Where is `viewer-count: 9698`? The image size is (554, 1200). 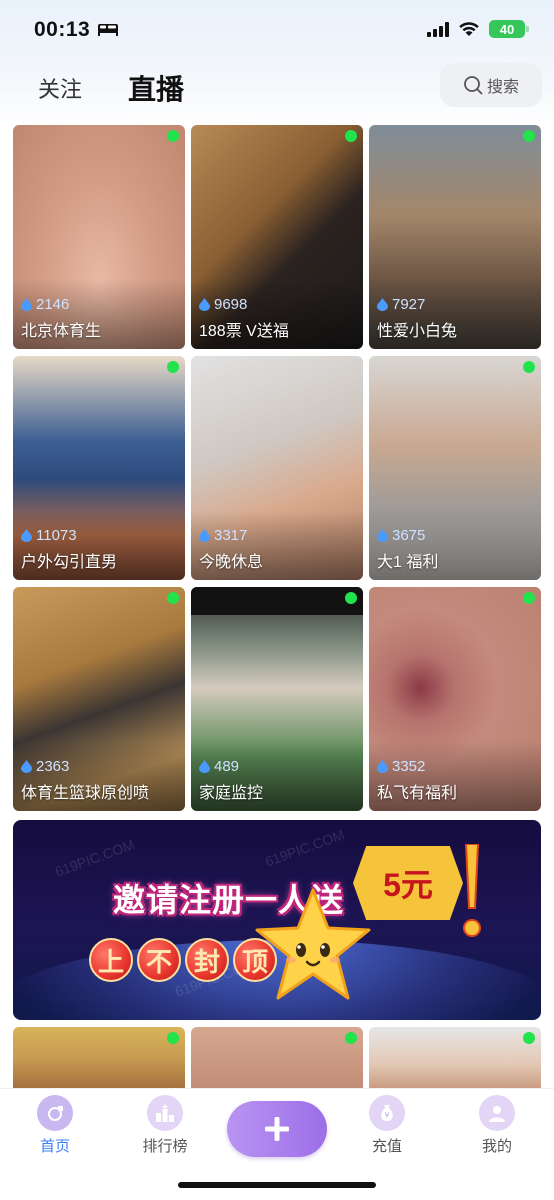 viewer-count: 9698 is located at coordinates (223, 304).